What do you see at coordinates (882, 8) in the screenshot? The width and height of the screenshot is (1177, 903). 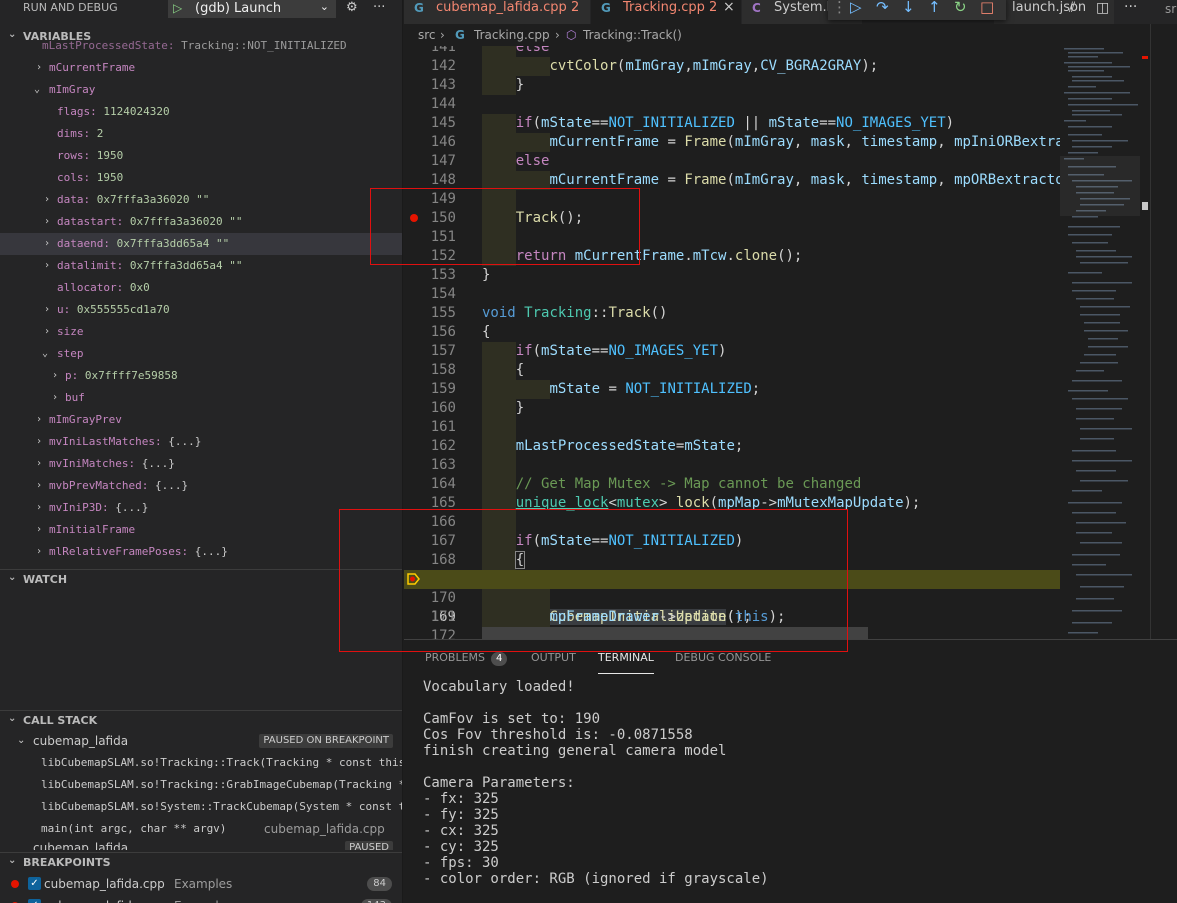 I see `step-over-icon: ↷` at bounding box center [882, 8].